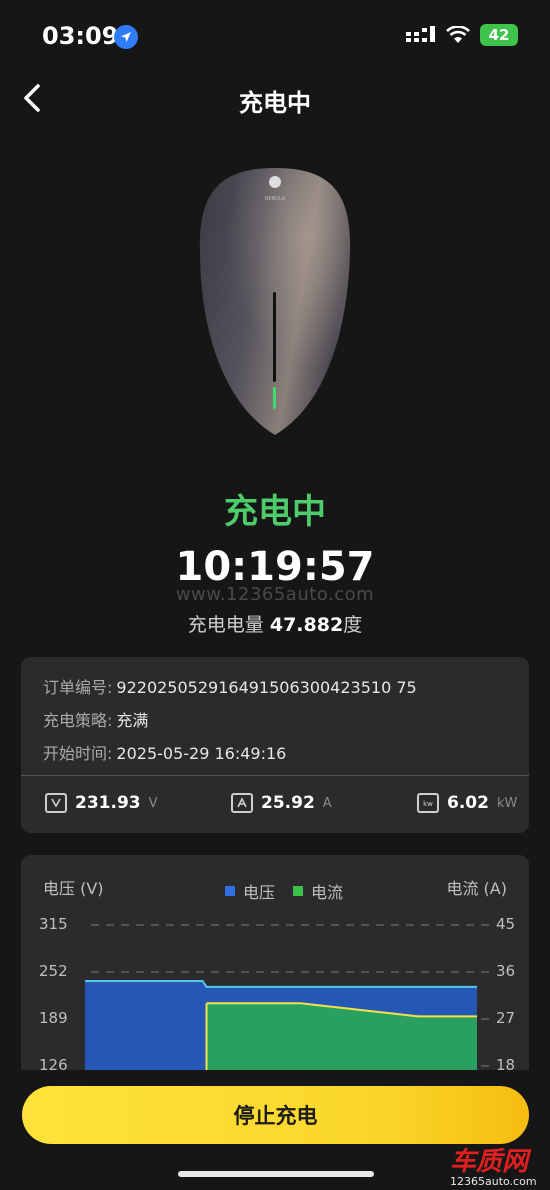 The height and width of the screenshot is (1190, 550). I want to click on strategy-value: 充满, so click(132, 720).